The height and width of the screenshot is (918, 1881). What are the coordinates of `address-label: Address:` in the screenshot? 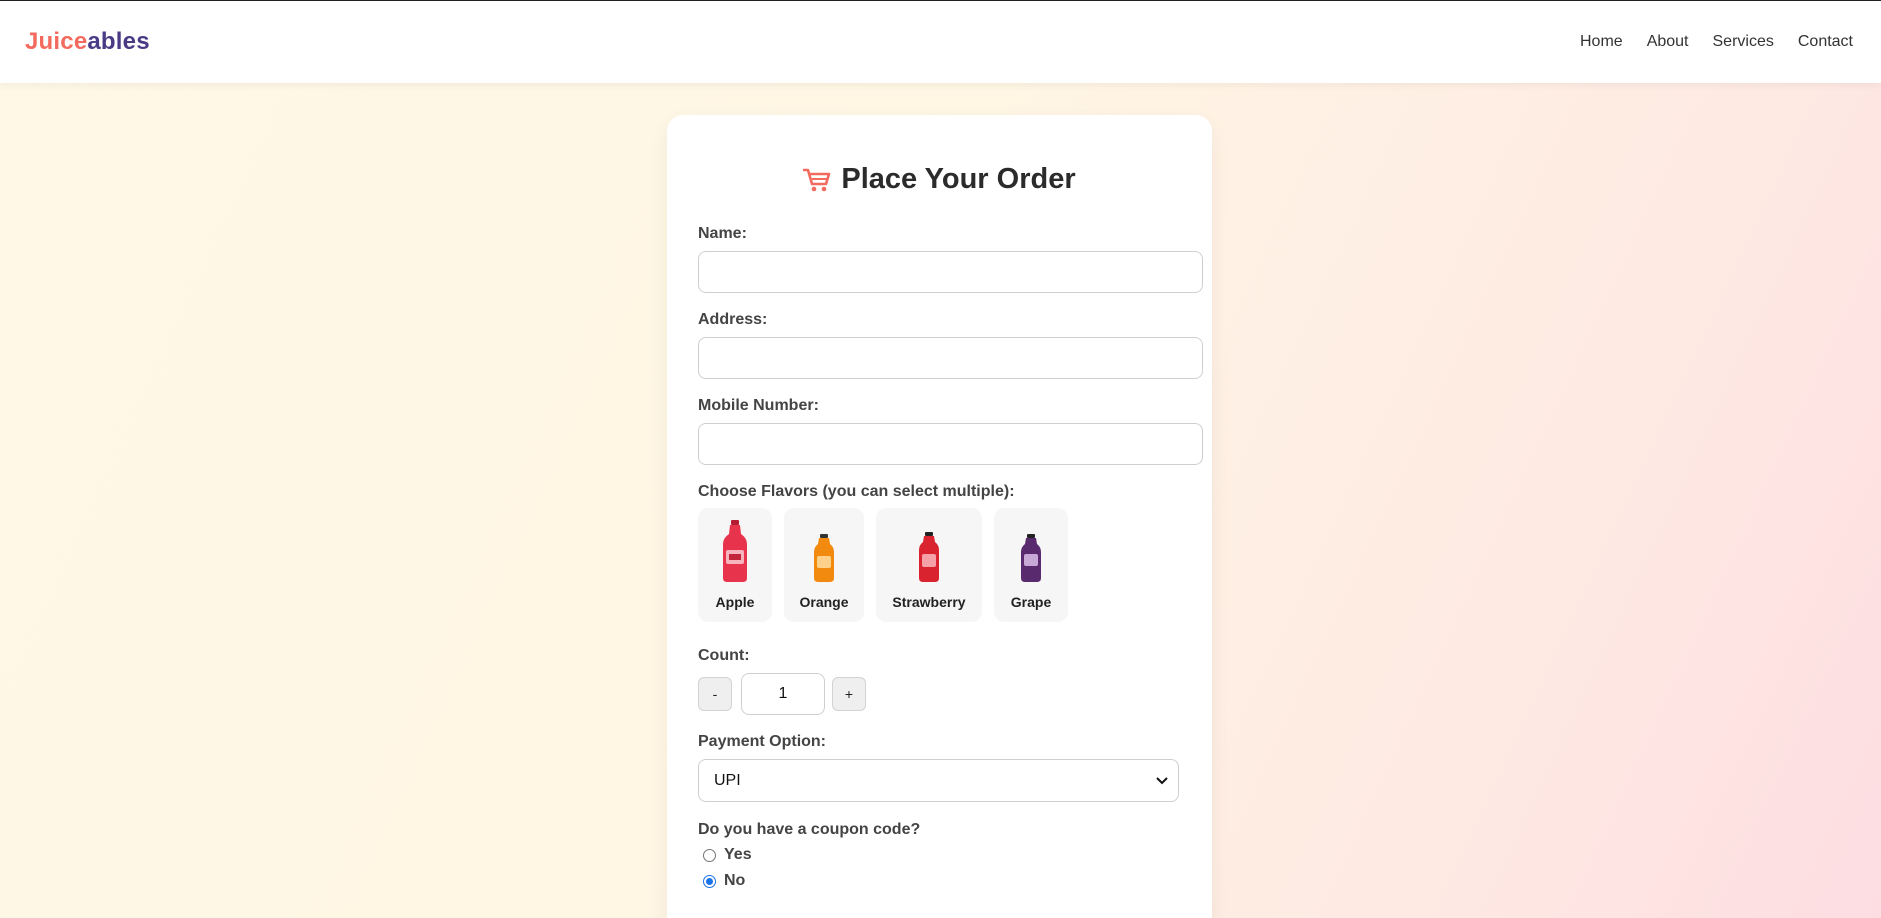 It's located at (733, 319).